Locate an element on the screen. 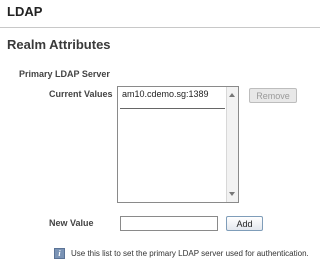 The width and height of the screenshot is (320, 272). new-value-label: New Value is located at coordinates (71, 223).